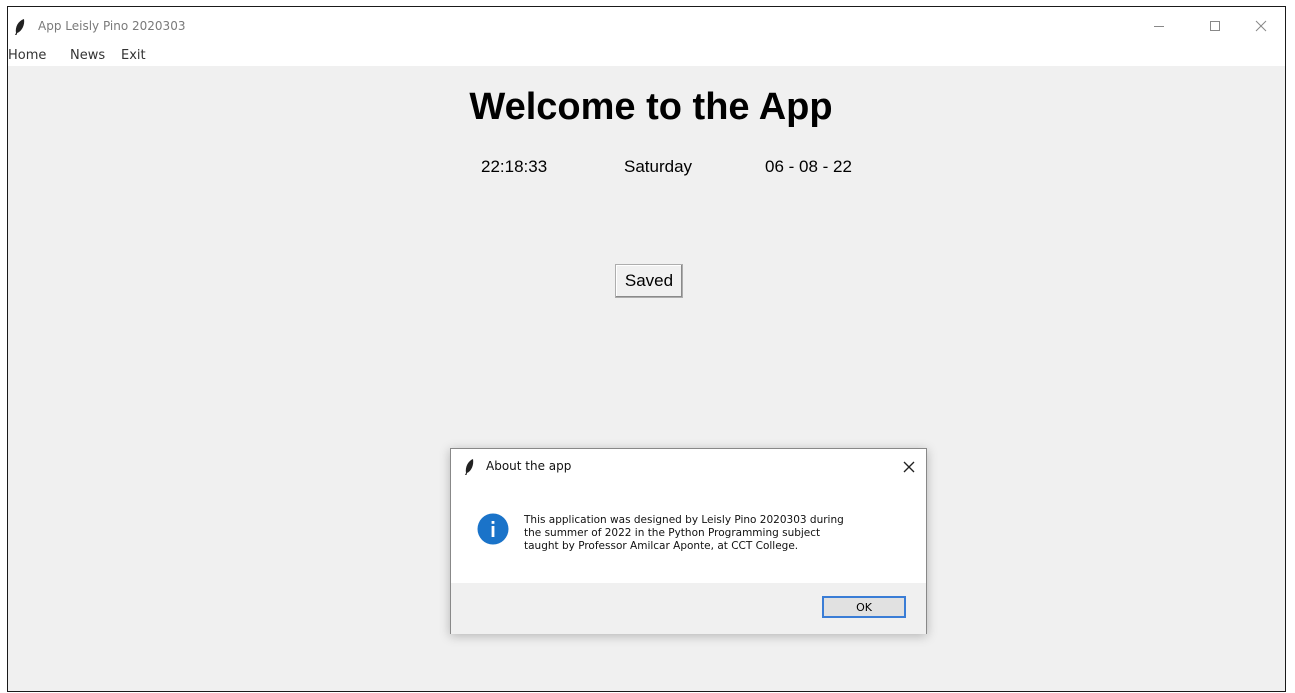 The height and width of the screenshot is (693, 1295). I want to click on minimize-button, so click(1159, 26).